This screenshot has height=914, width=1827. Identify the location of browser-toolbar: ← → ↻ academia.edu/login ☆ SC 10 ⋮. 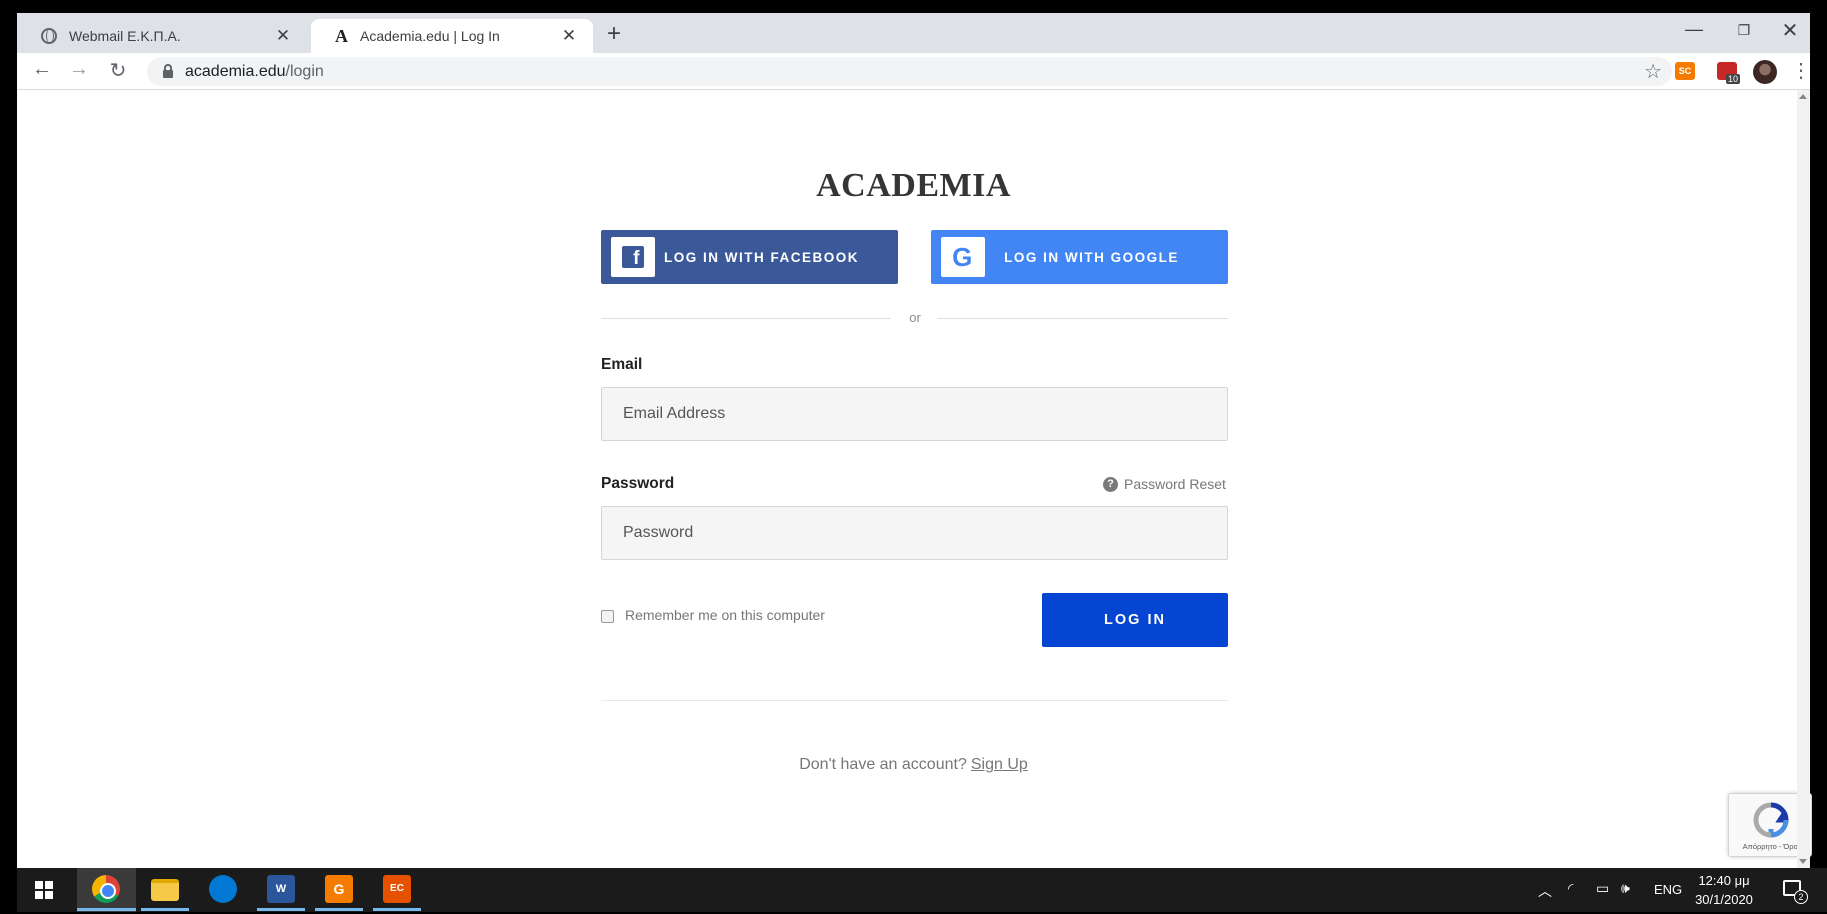
(914, 71).